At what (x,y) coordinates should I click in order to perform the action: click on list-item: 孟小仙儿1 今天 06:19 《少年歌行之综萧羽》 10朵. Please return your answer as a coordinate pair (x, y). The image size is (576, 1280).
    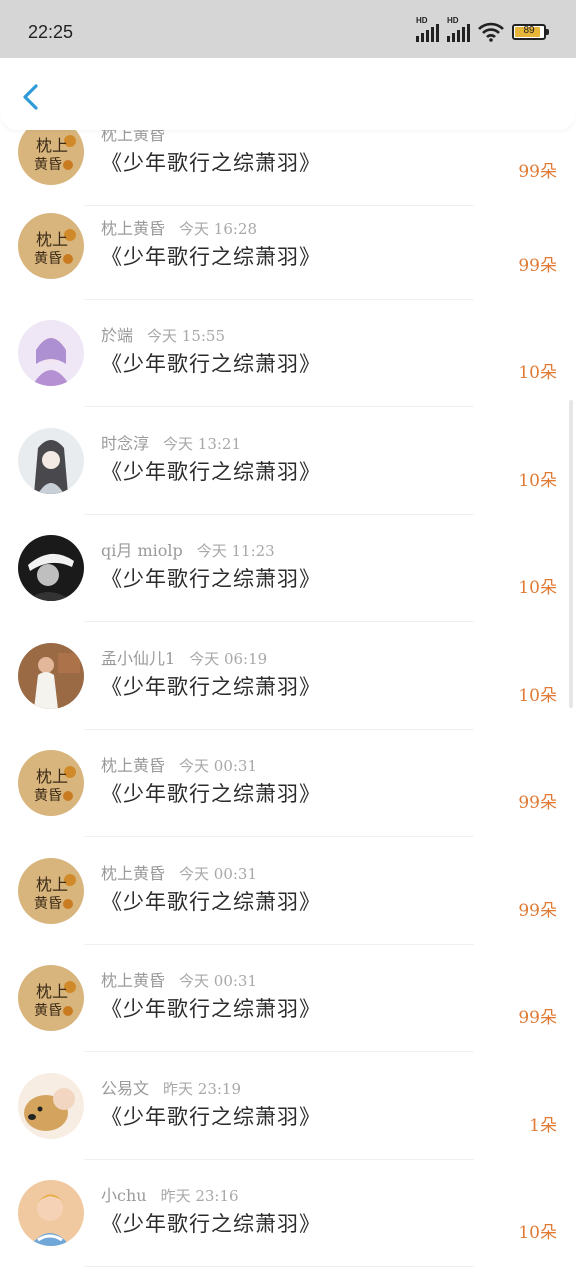
    Looking at the image, I should click on (288, 676).